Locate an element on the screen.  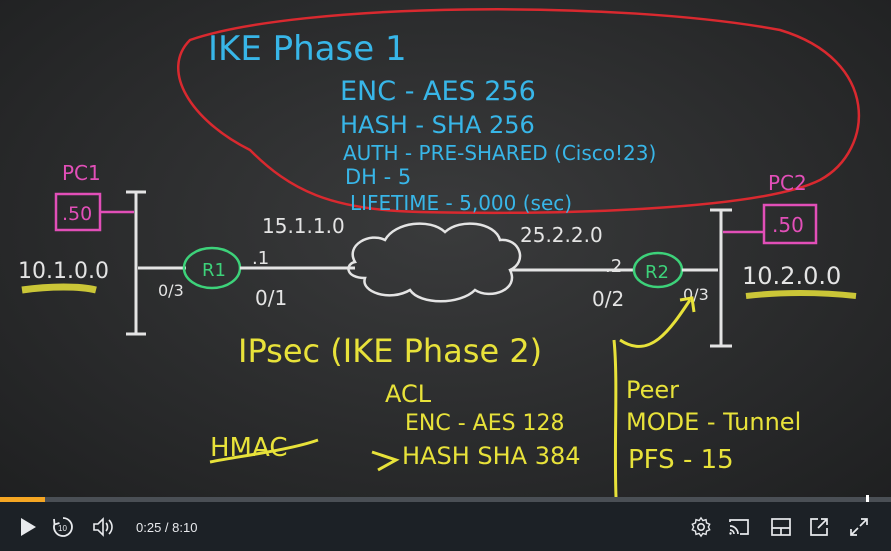
pc1-addr: .50 is located at coordinates (77, 214).